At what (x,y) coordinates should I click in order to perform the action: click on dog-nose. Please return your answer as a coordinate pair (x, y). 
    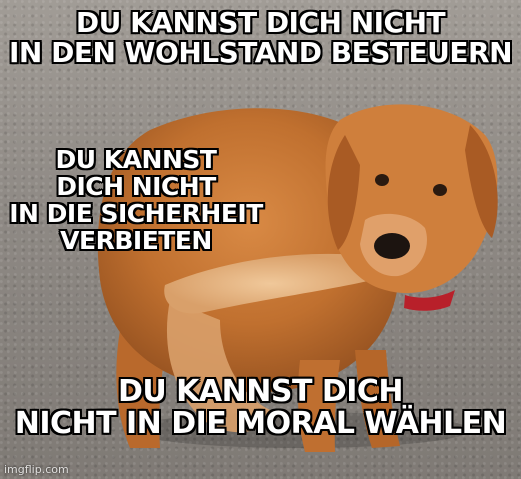
    Looking at the image, I should click on (392, 246).